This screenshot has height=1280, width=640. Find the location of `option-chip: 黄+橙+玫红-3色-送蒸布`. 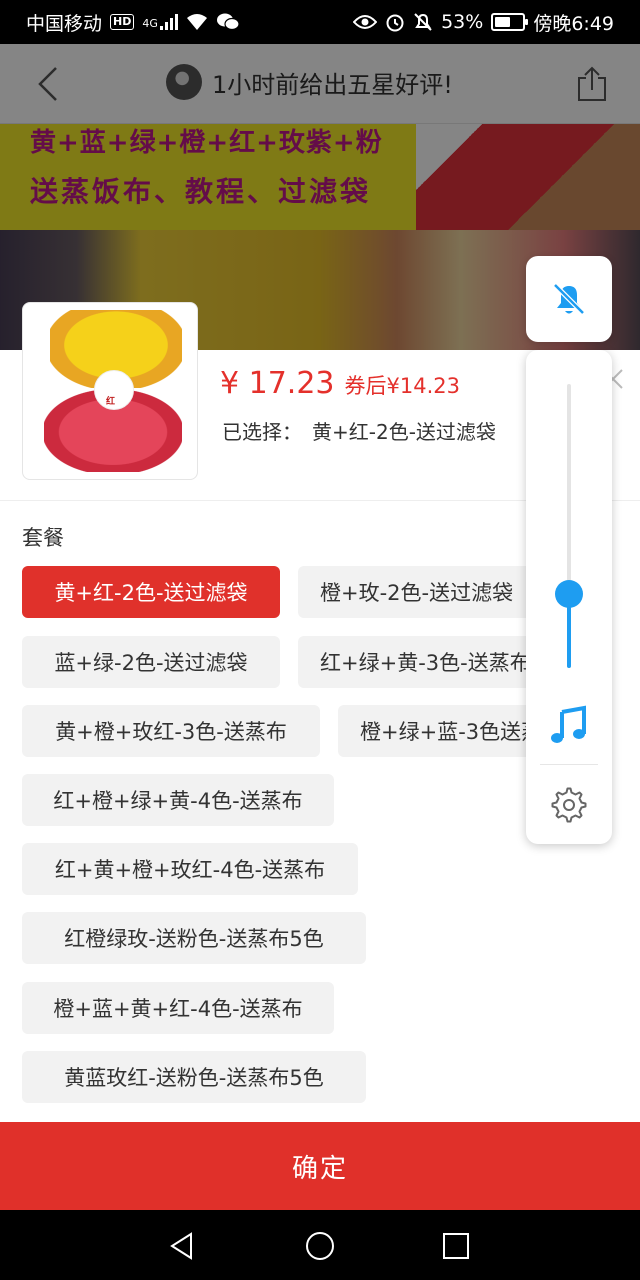

option-chip: 黄+橙+玫红-3色-送蒸布 is located at coordinates (171, 731).